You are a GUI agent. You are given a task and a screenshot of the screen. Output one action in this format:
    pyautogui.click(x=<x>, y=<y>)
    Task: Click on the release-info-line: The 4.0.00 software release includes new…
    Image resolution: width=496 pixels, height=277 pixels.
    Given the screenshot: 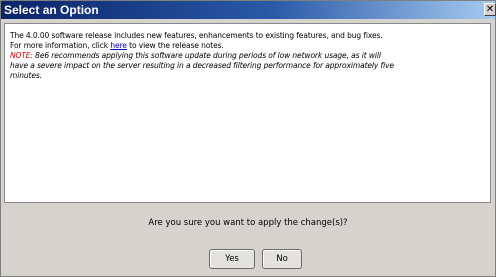 What is the action you would take?
    pyautogui.click(x=196, y=35)
    